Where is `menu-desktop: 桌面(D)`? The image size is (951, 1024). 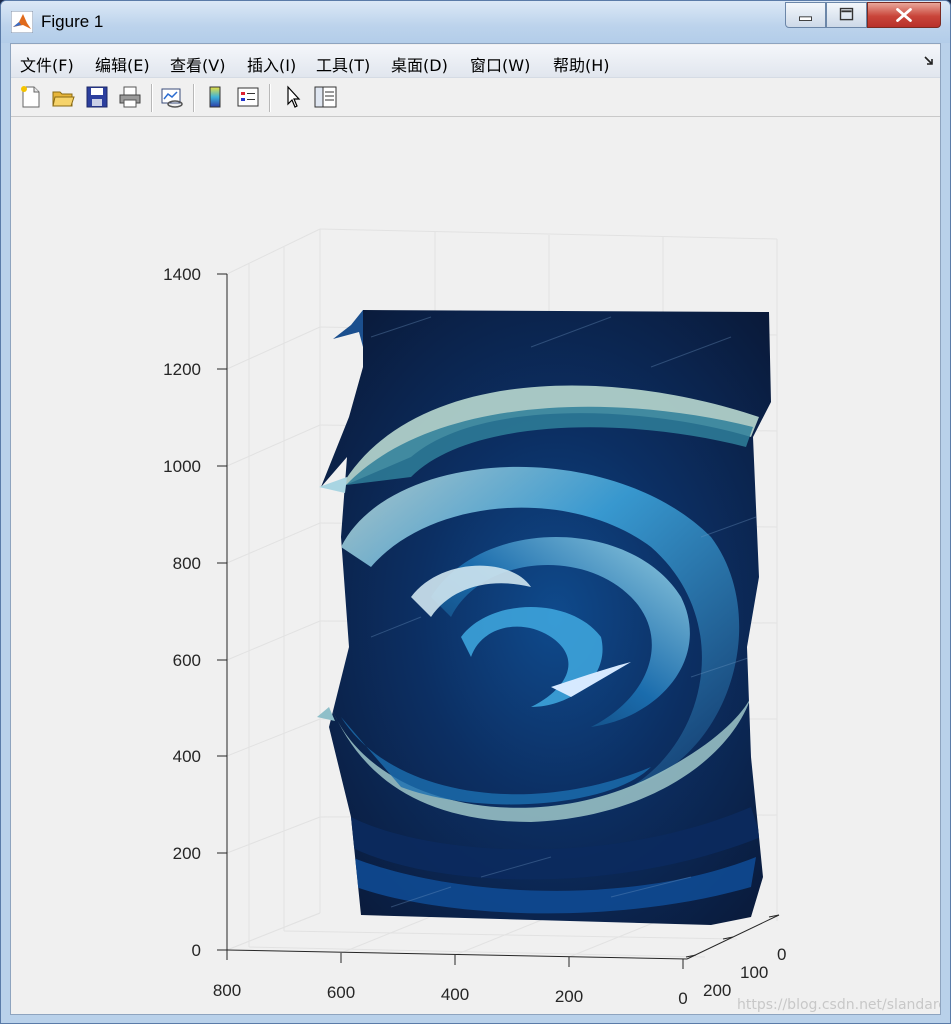
menu-desktop: 桌面(D) is located at coordinates (419, 64).